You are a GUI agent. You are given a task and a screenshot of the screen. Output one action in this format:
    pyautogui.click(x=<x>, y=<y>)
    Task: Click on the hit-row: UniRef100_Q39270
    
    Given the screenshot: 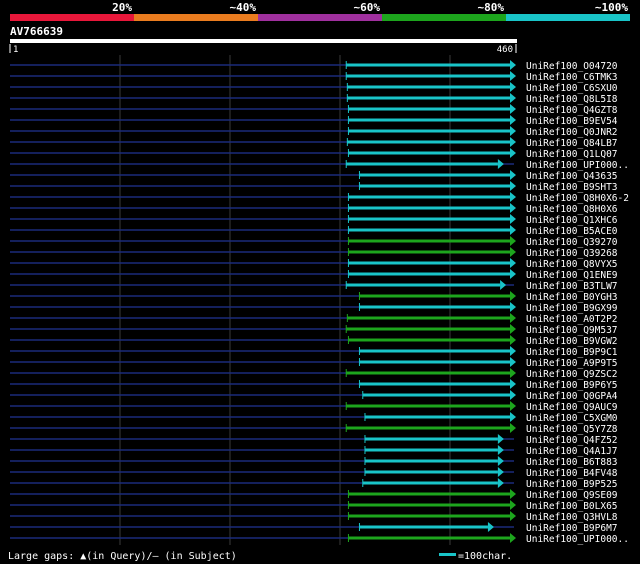 What is the action you would take?
    pyautogui.click(x=314, y=242)
    